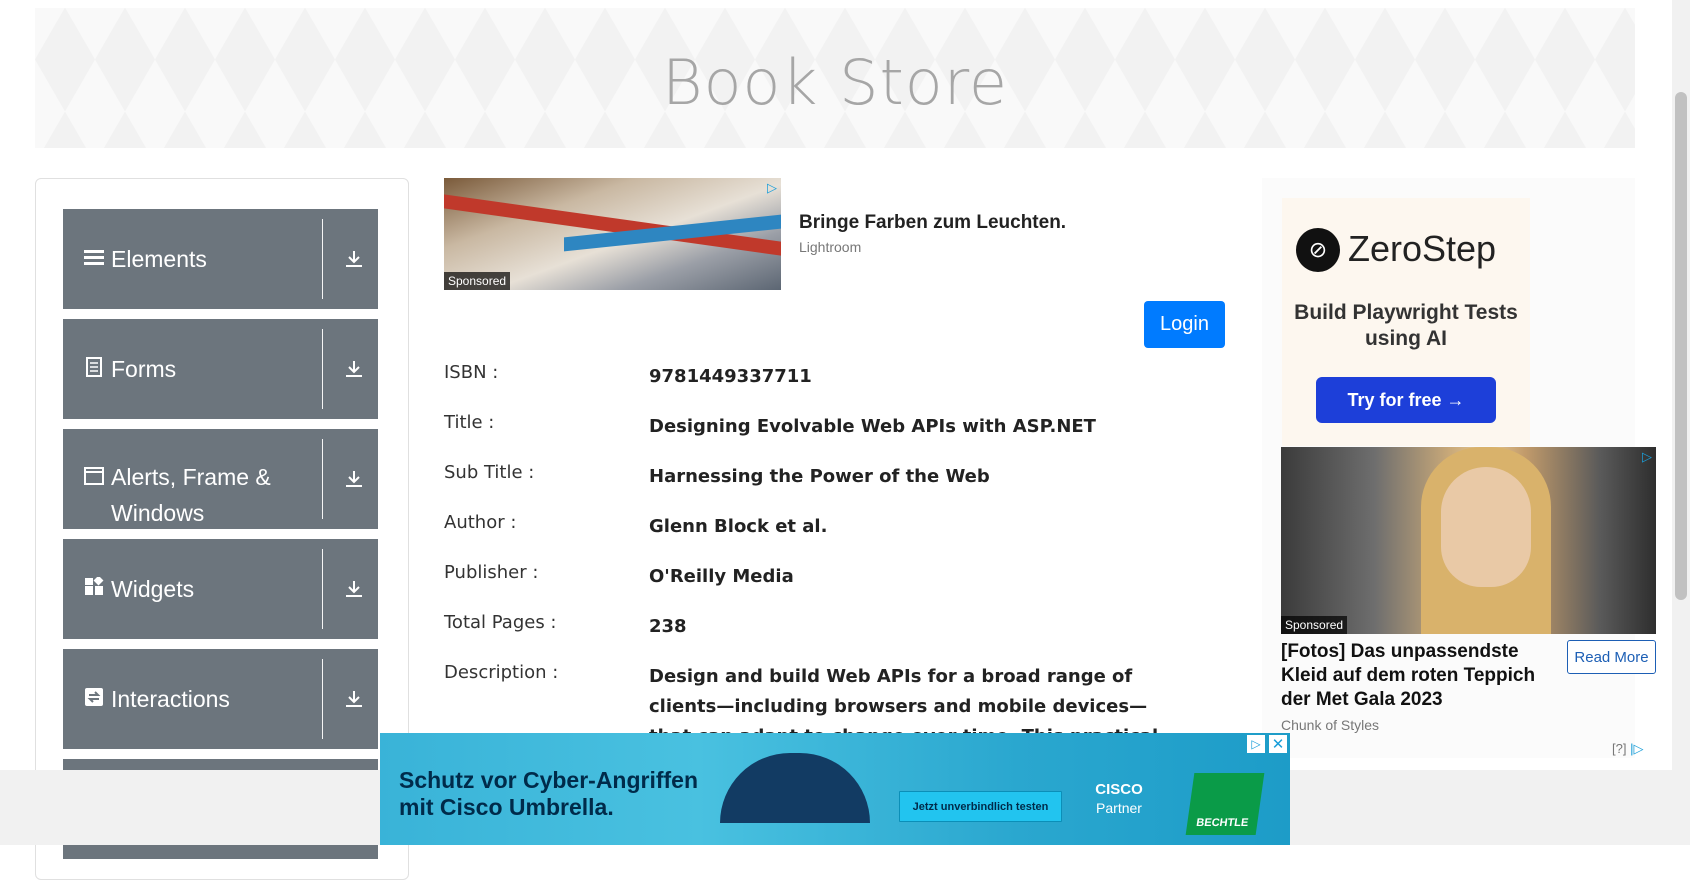  Describe the element at coordinates (1406, 325) in the screenshot. I see `zerostep-tagline: Build Playwright Tests using AI` at that location.